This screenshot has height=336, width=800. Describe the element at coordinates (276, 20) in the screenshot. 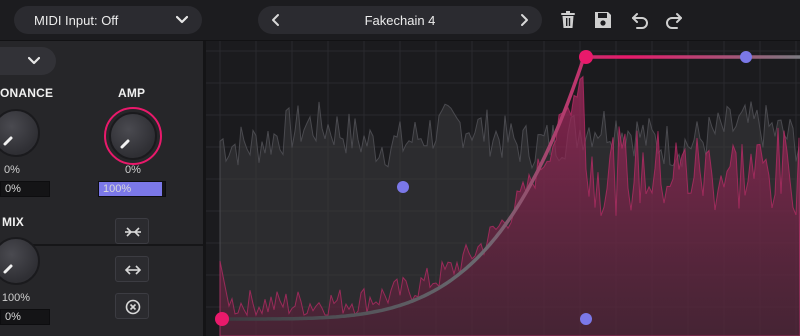

I see `chevron-left-icon` at that location.